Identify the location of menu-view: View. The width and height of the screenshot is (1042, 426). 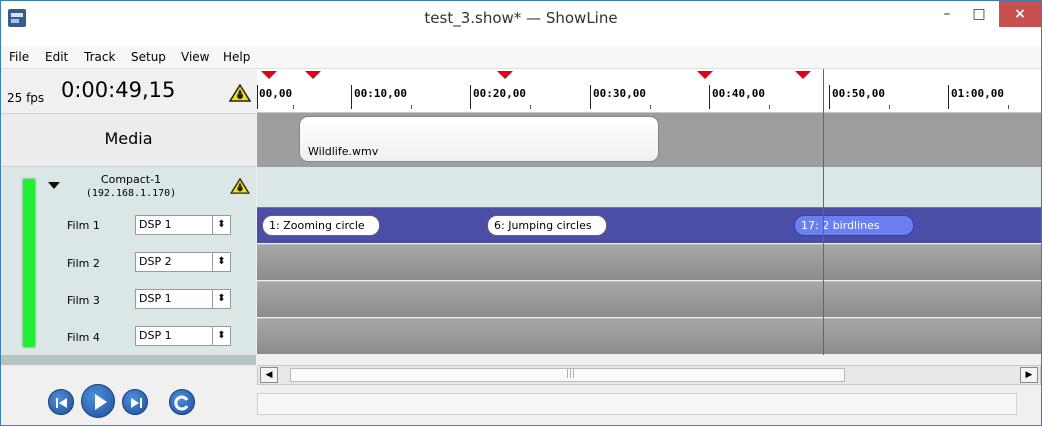
(195, 57).